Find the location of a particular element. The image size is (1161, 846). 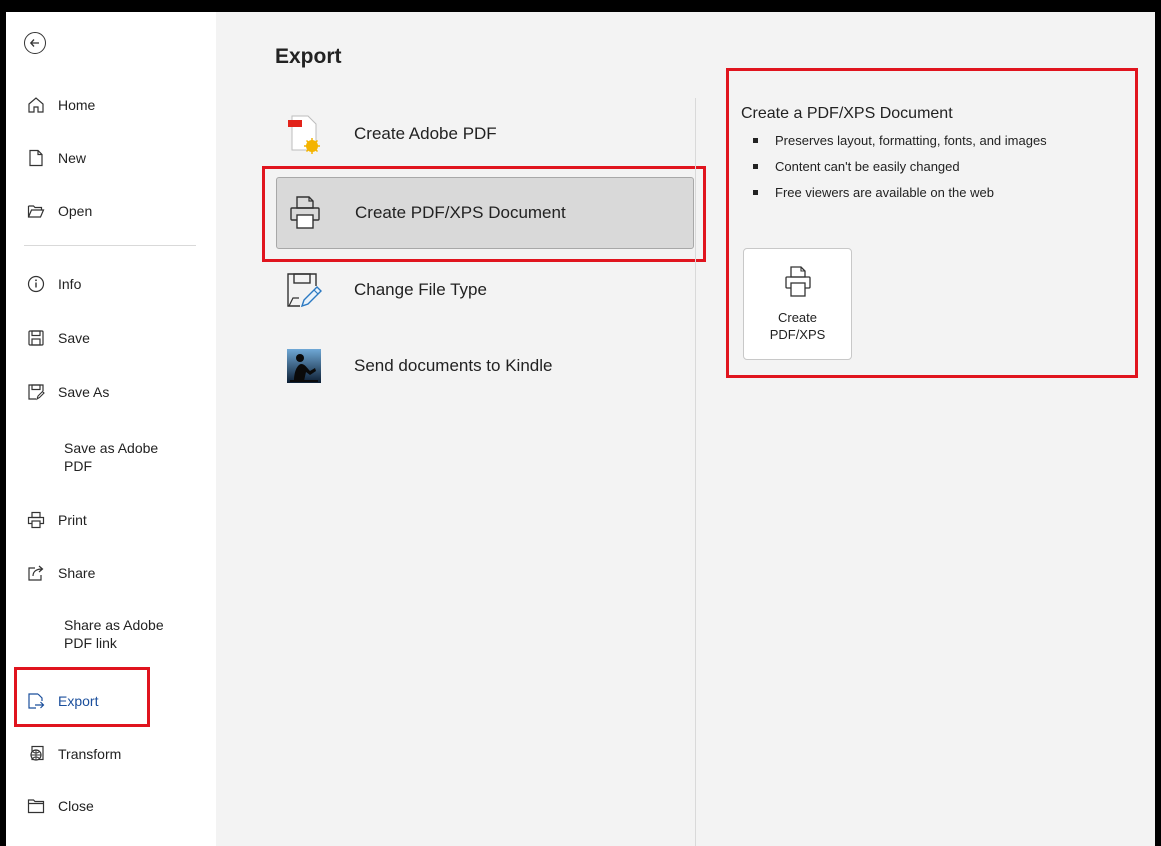

kindle-icon is located at coordinates (304, 366).